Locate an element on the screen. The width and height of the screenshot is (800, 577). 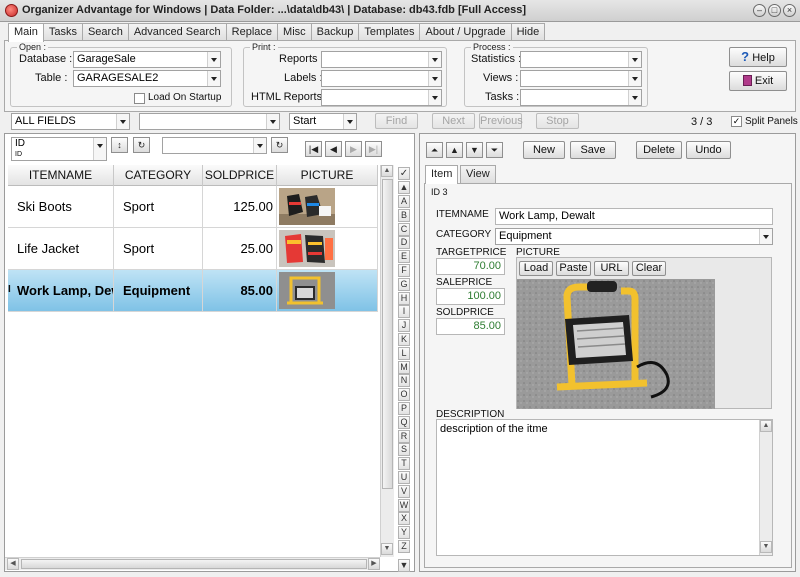
tab-item: Item is located at coordinates (442, 174).